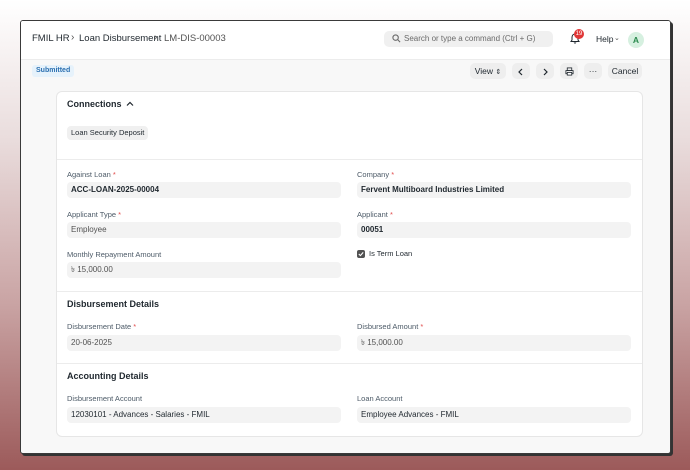 The image size is (690, 470). I want to click on disbursed-amount-field: ৳ 15,000.00, so click(494, 343).